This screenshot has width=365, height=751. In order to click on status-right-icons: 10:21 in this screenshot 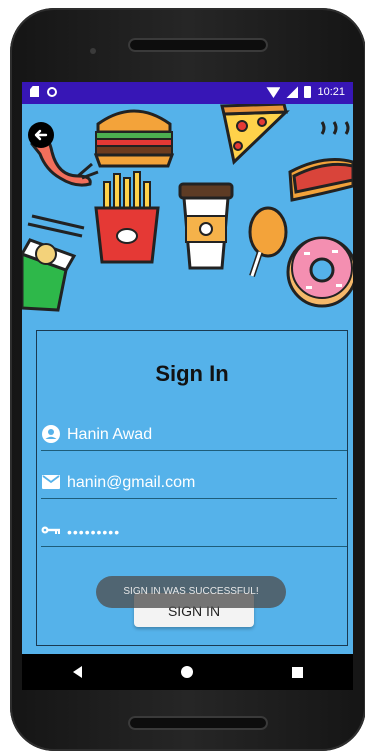, I will do `click(305, 92)`.